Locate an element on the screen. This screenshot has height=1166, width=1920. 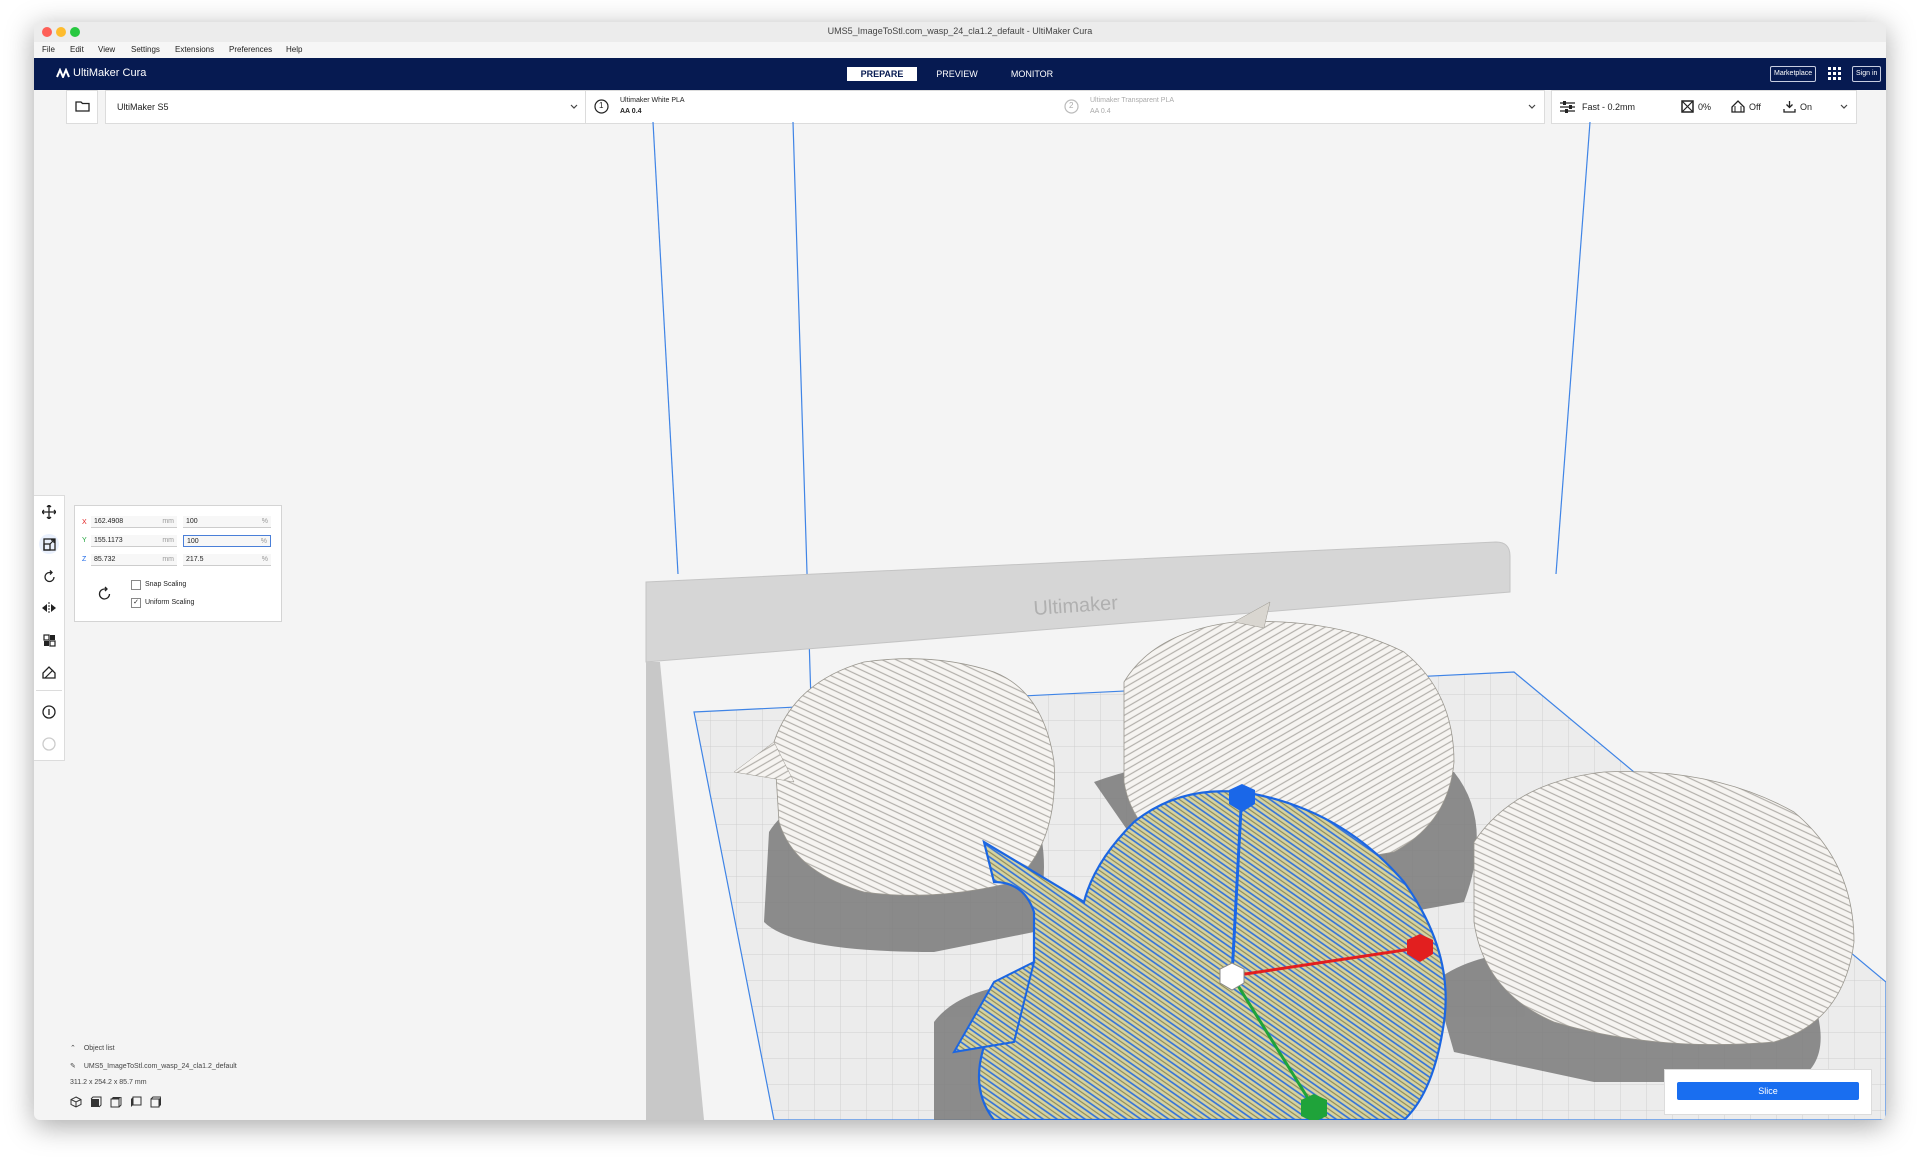
mirror-tool-button is located at coordinates (49, 608).